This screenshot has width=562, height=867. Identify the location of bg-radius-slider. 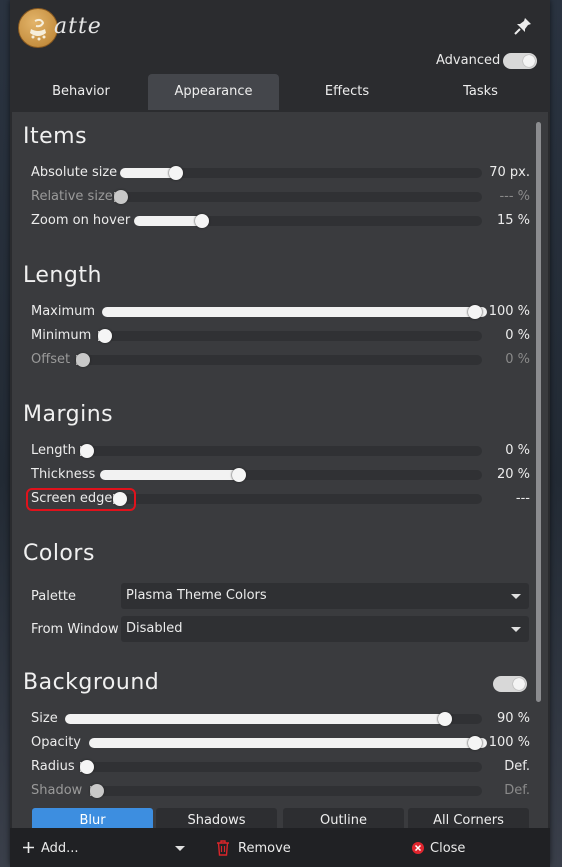
(281, 767).